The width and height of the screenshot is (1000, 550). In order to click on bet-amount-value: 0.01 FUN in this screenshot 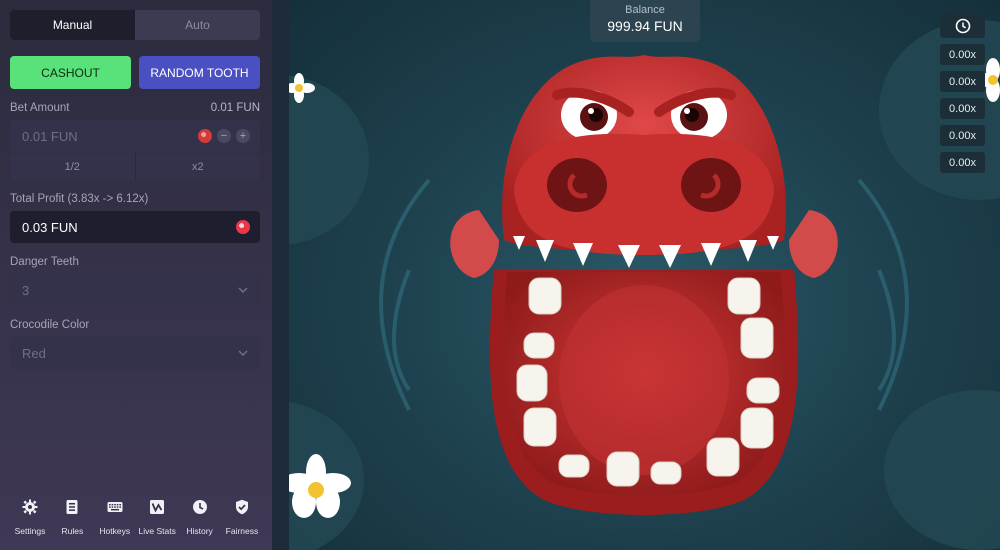, I will do `click(50, 136)`.